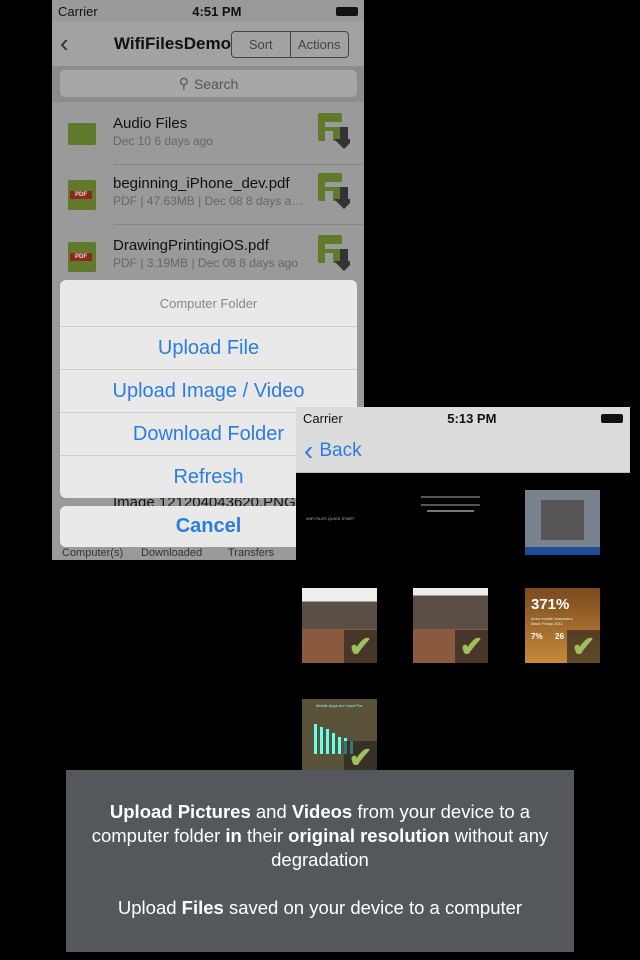 The width and height of the screenshot is (640, 960). What do you see at coordinates (550, 604) in the screenshot?
I see `thumb-text: 371%` at bounding box center [550, 604].